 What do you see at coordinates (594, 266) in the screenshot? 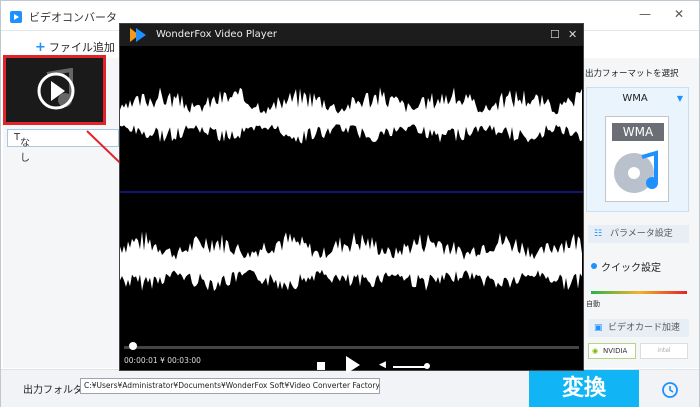
I see `quick-settings-dot` at bounding box center [594, 266].